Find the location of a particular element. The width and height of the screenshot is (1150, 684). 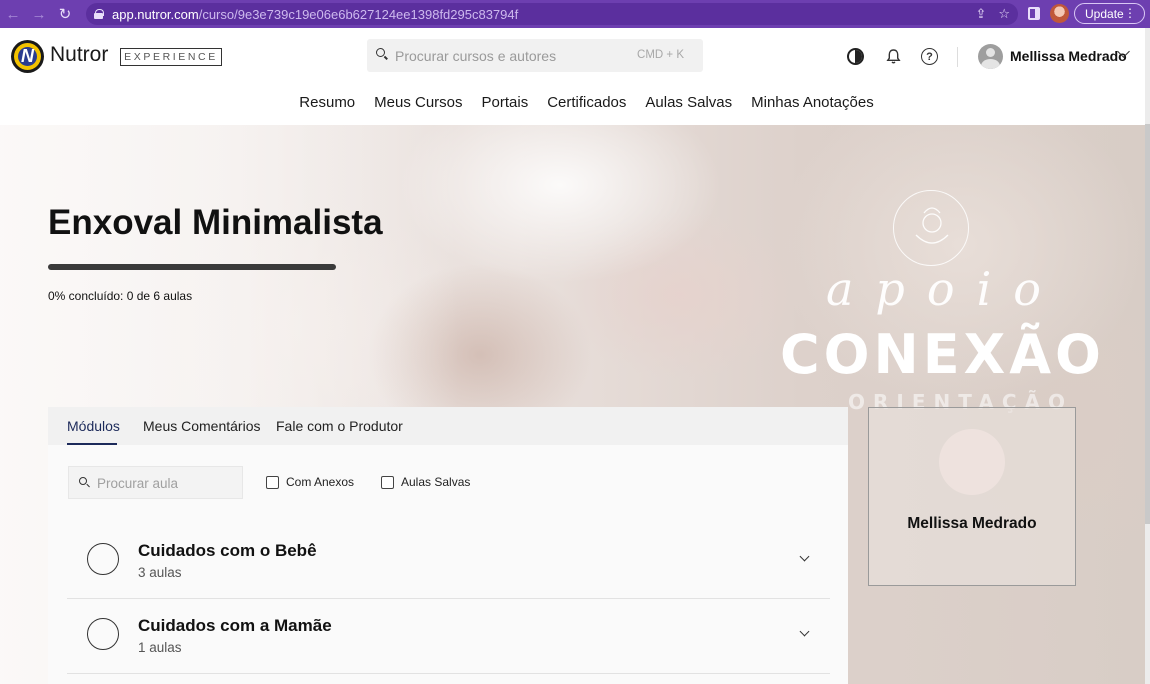

search-shortcut: CMD + K is located at coordinates (660, 55).